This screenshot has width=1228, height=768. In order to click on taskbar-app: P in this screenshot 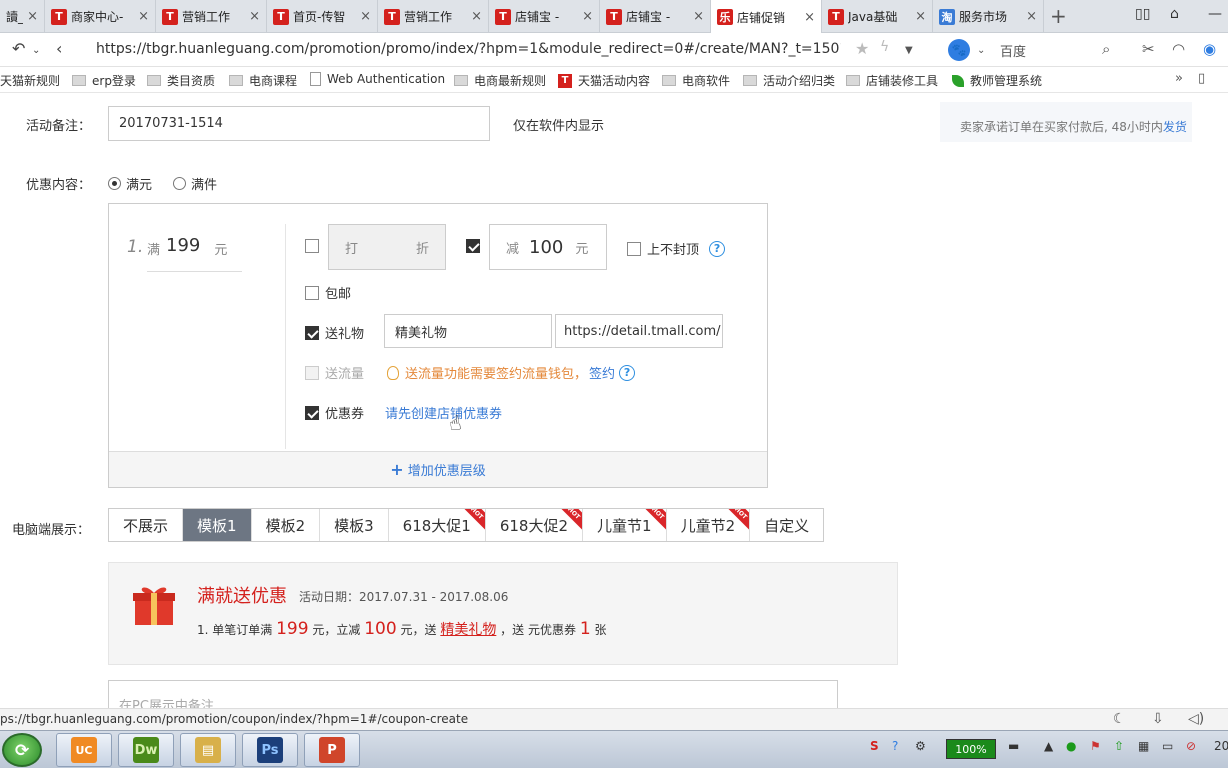, I will do `click(332, 750)`.